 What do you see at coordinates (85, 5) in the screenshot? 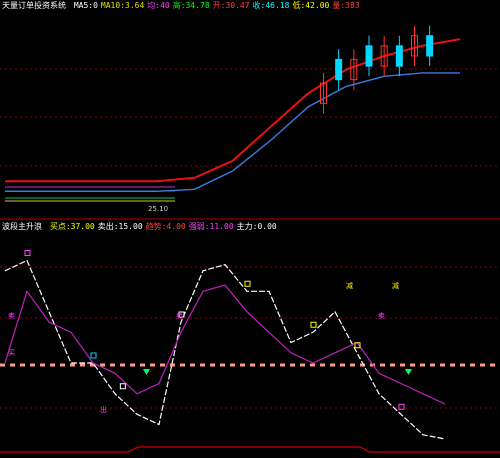
I see `price-indicator-0: MA5:0` at bounding box center [85, 5].